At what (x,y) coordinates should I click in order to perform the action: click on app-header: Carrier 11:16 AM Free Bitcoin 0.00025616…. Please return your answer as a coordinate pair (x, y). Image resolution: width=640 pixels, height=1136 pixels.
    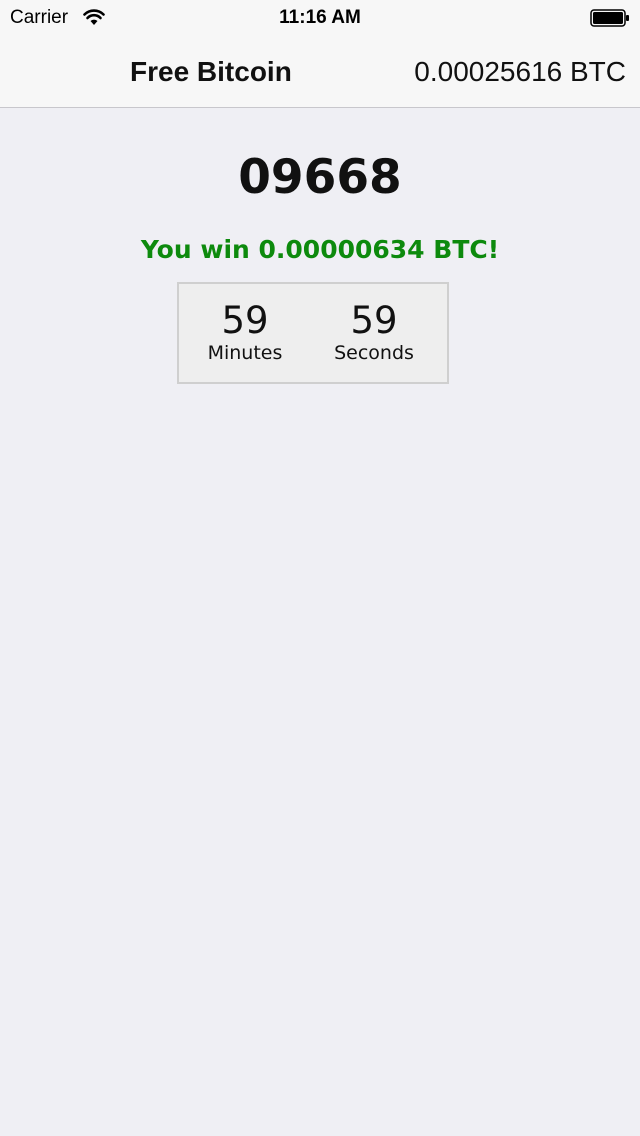
    Looking at the image, I should click on (320, 54).